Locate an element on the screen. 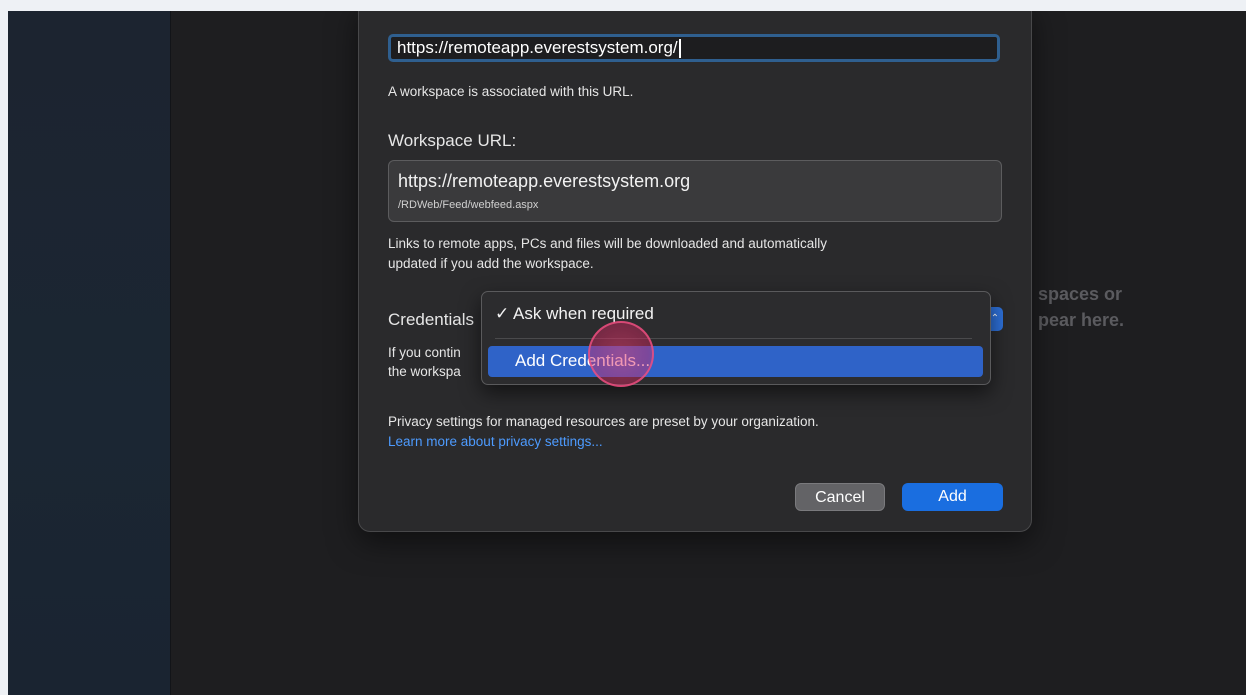 The image size is (1246, 695). empty-state-line-2: pear here. is located at coordinates (1081, 320).